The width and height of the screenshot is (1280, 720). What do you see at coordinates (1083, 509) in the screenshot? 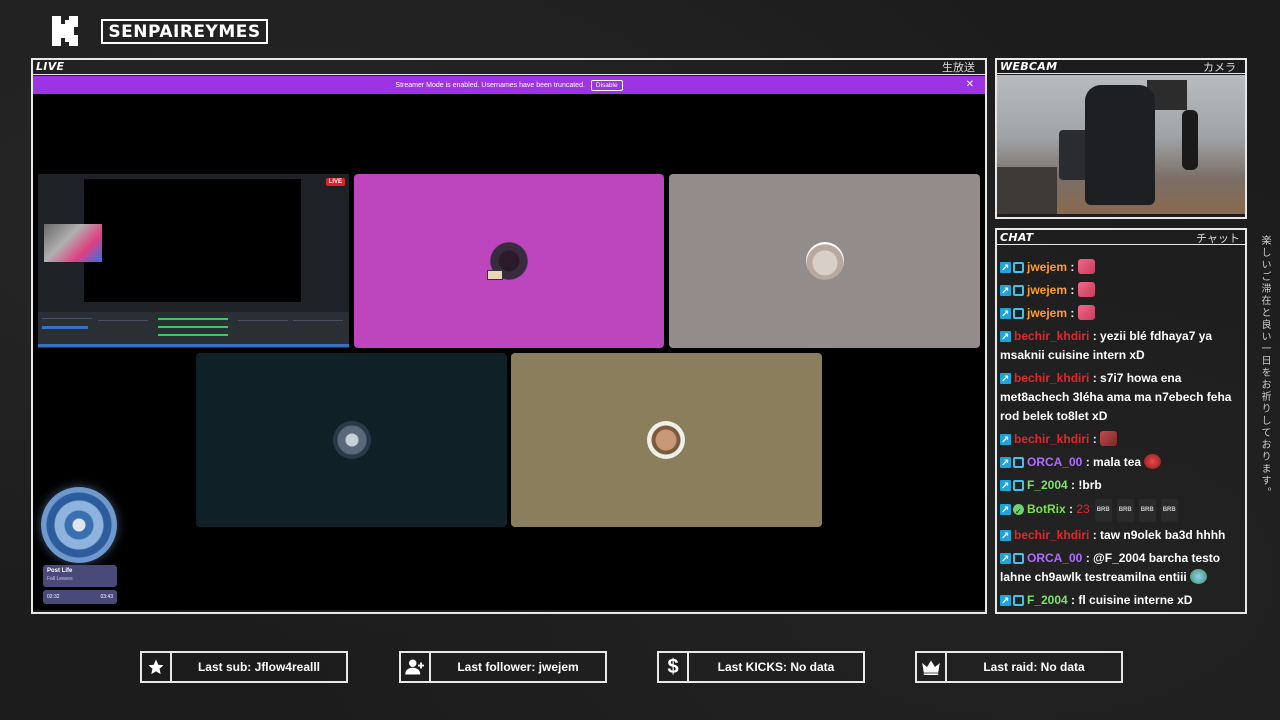
I see `chat-number: 23` at bounding box center [1083, 509].